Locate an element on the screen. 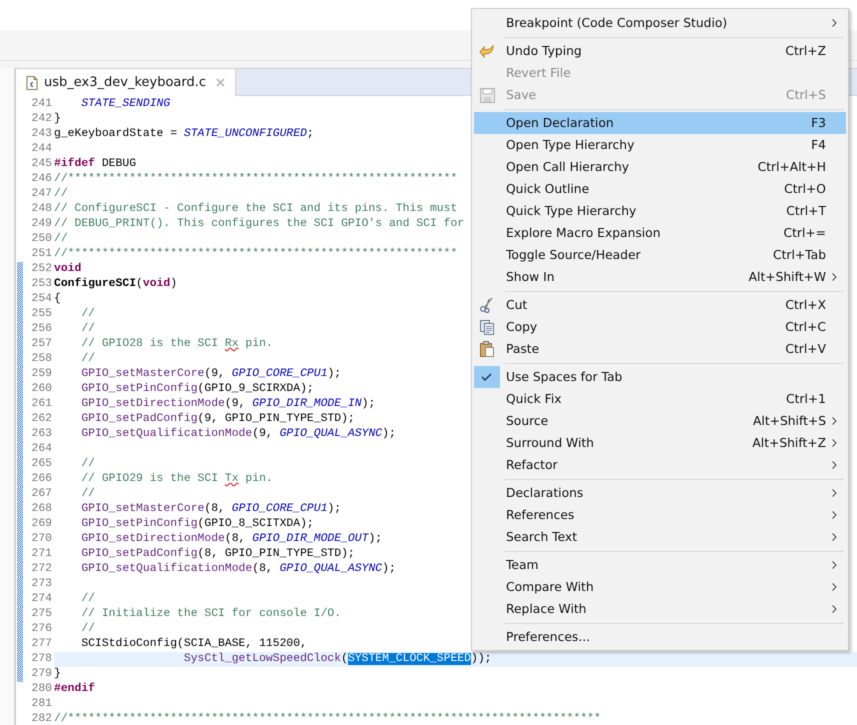  line-number: 261 is located at coordinates (41, 404).